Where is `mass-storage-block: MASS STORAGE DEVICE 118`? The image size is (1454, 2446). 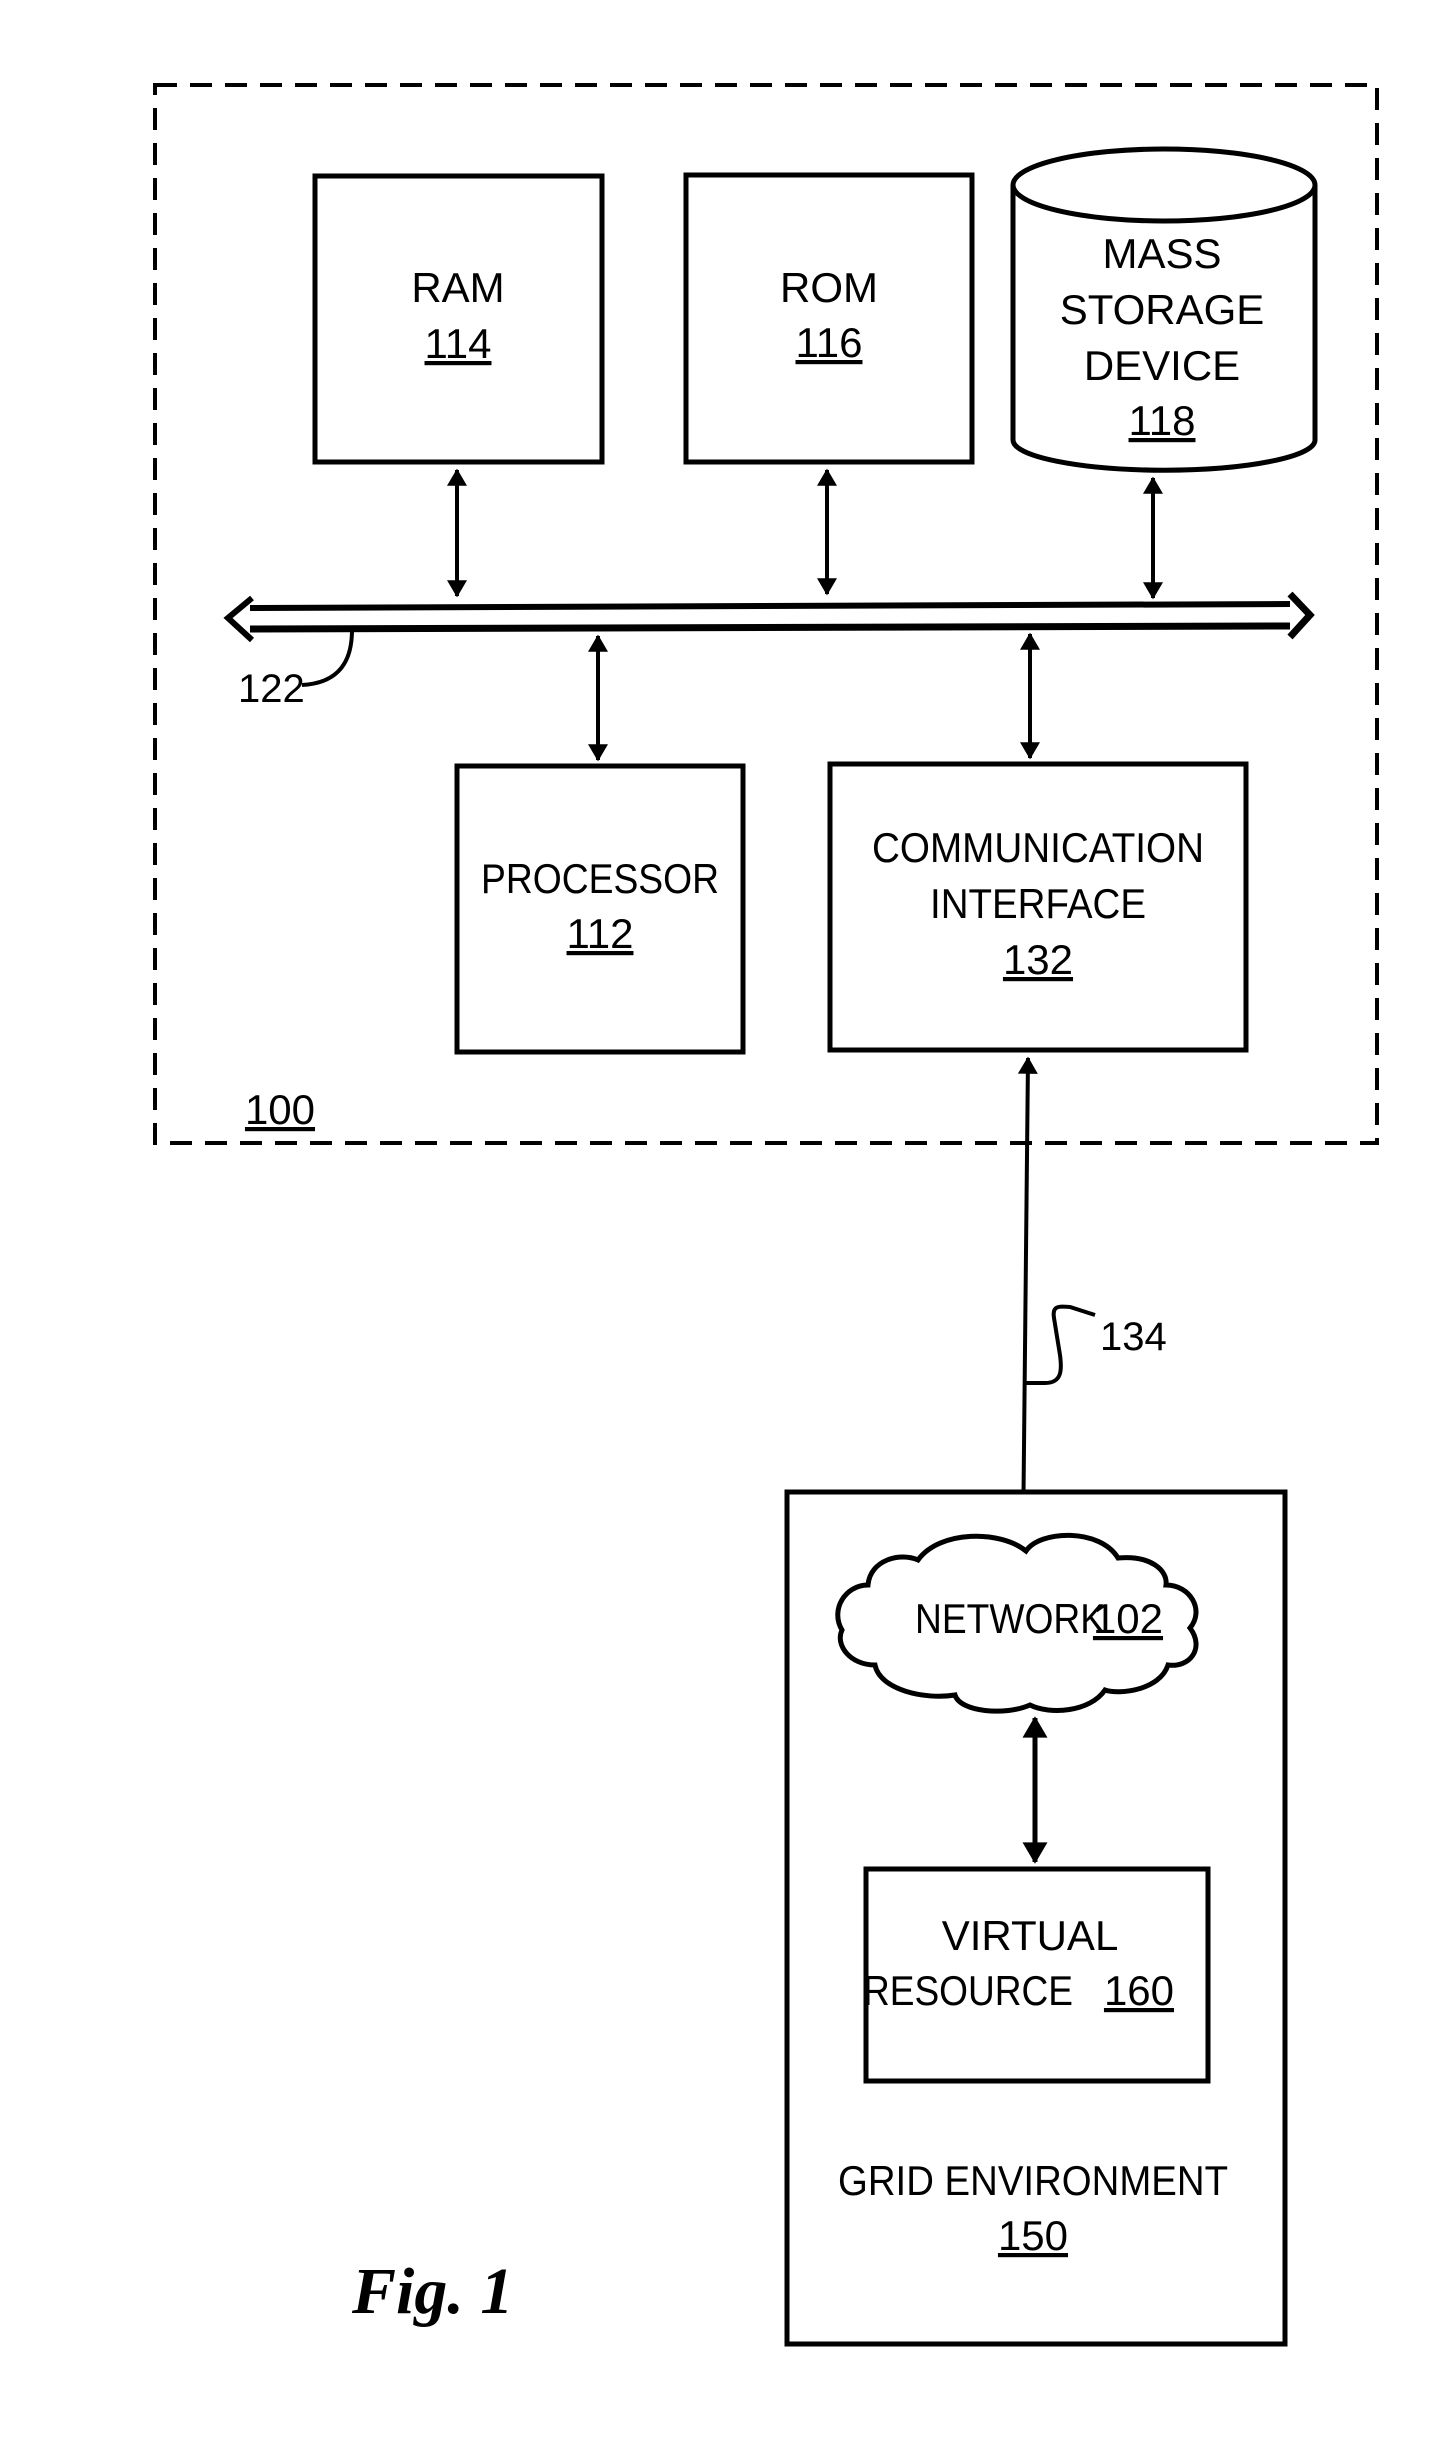 mass-storage-block: MASS STORAGE DEVICE 118 is located at coordinates (1164, 309).